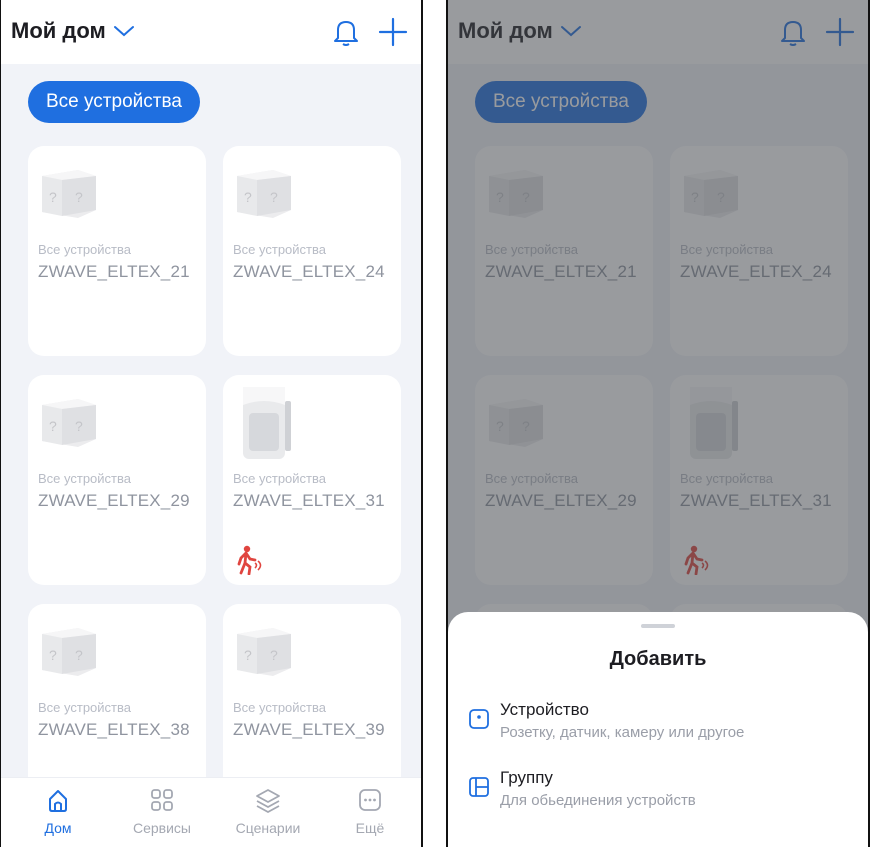  What do you see at coordinates (264, 423) in the screenshot?
I see `motion-sensor-image` at bounding box center [264, 423].